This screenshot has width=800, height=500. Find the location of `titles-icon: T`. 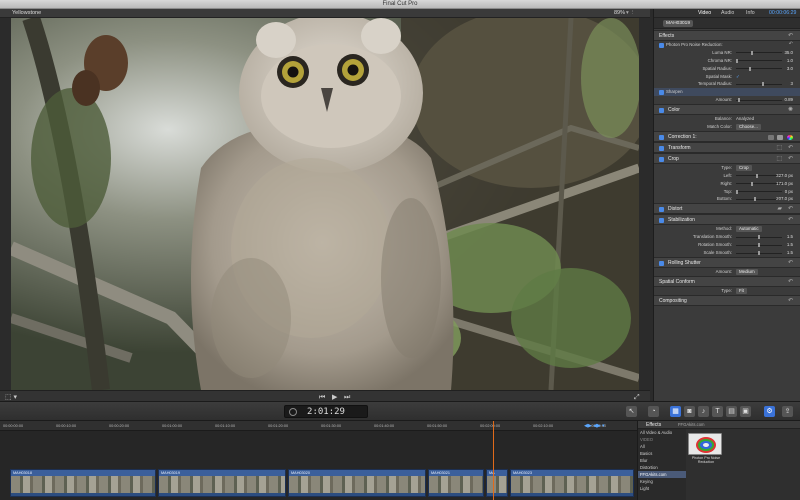

titles-icon: T is located at coordinates (717, 411).